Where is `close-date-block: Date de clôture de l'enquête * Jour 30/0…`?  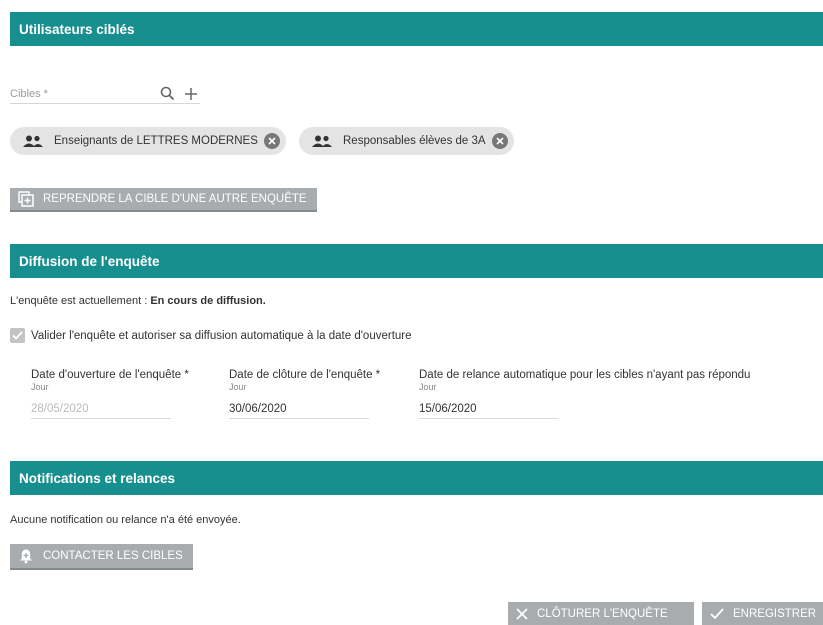
close-date-block: Date de clôture de l'enquête * Jour 30/0… is located at coordinates (305, 394).